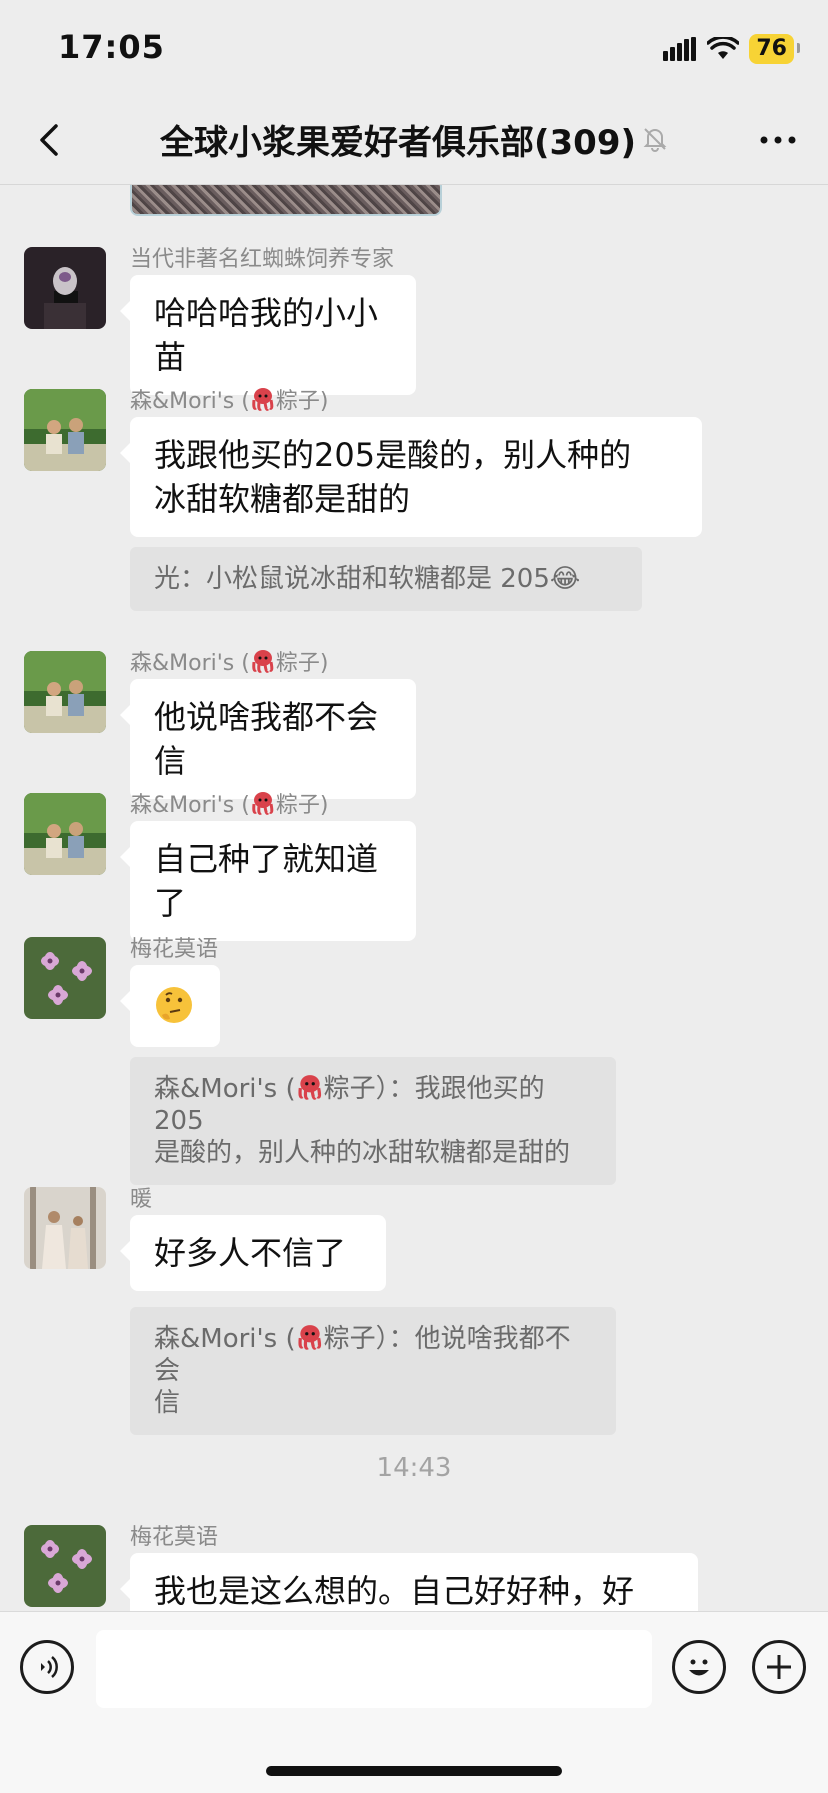 This screenshot has width=828, height=1793. Describe the element at coordinates (723, 48) in the screenshot. I see `wifi-icon` at that location.